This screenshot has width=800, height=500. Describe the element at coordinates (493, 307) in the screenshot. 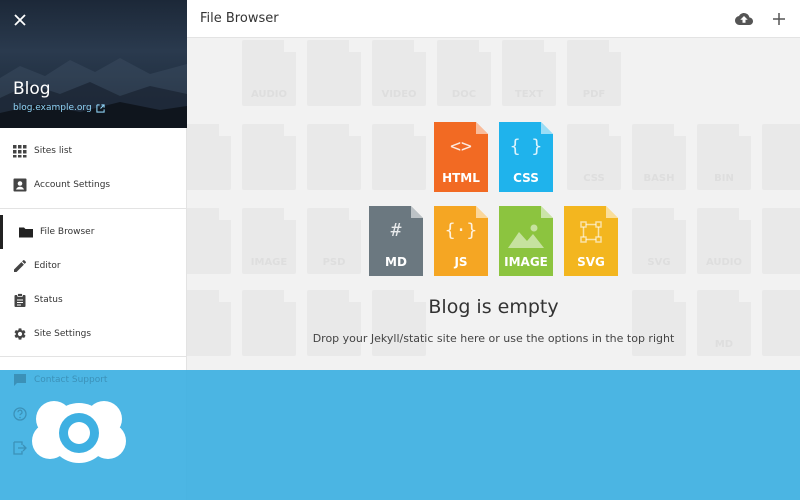

I see `empty-state-title: Blog is empty` at that location.